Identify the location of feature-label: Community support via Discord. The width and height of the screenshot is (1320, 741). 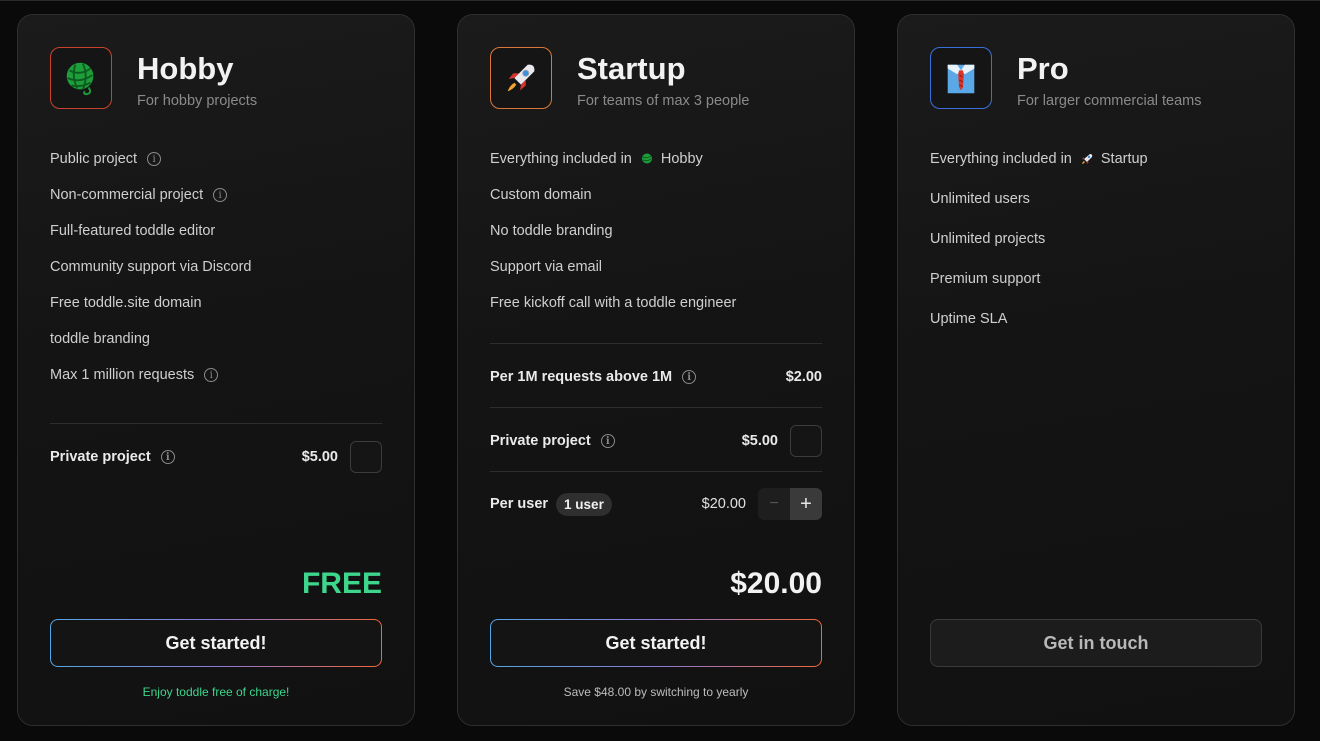
(151, 267).